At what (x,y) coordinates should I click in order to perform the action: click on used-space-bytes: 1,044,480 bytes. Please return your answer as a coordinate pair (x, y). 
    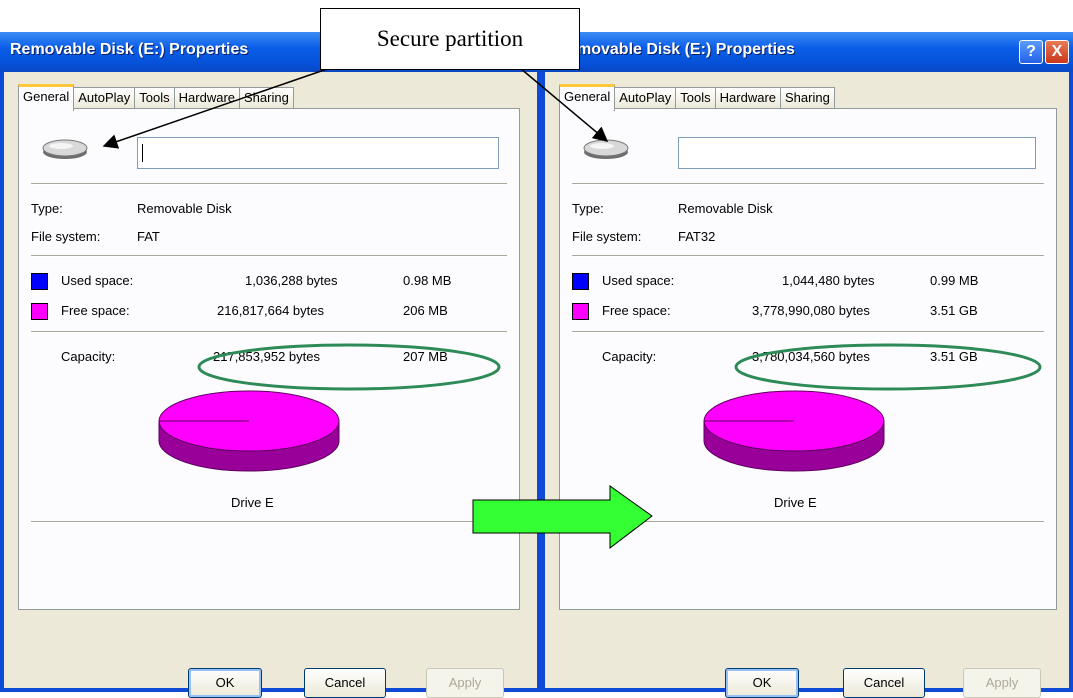
    Looking at the image, I should click on (828, 280).